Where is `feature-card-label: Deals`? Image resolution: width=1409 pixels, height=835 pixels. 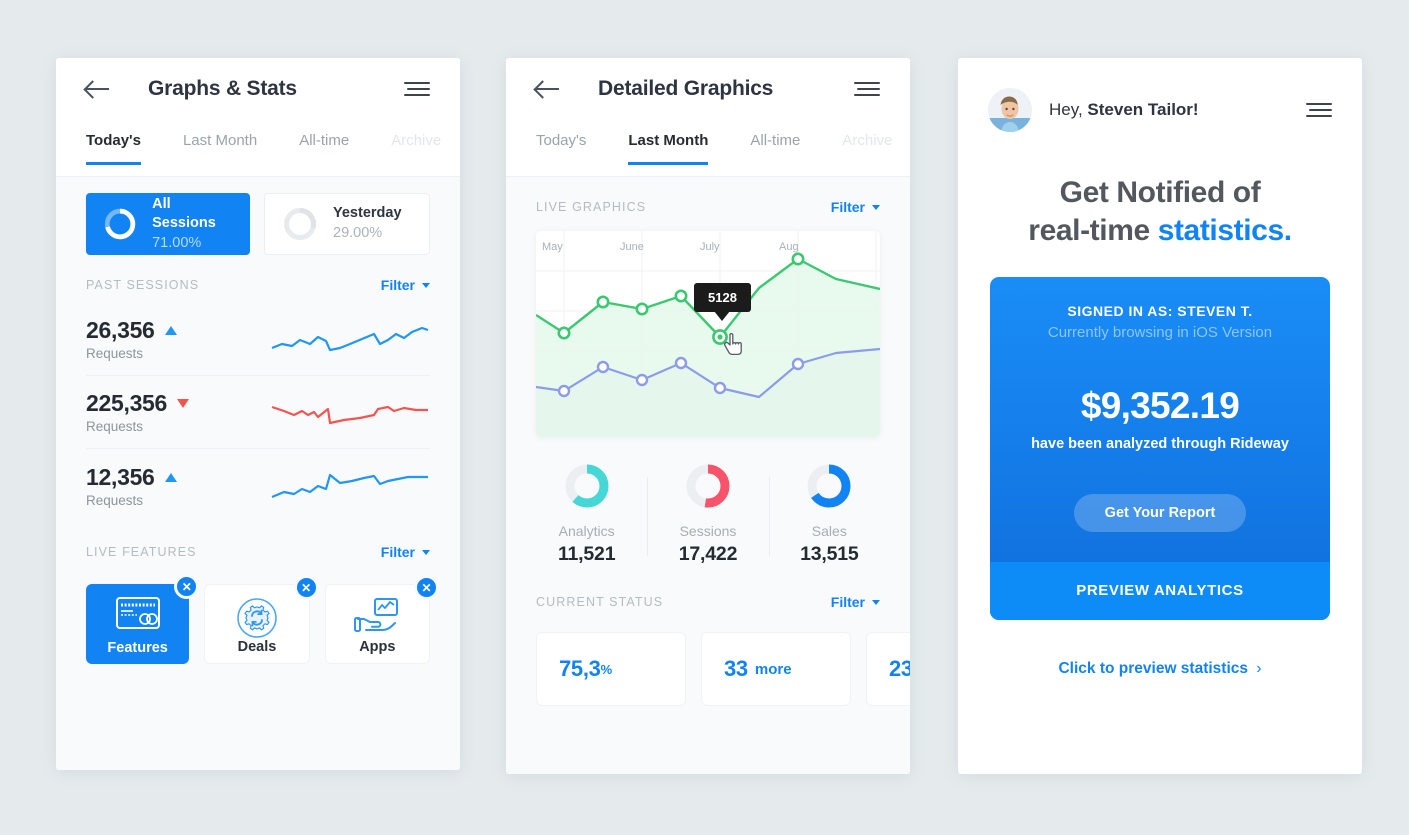 feature-card-label: Deals is located at coordinates (257, 647).